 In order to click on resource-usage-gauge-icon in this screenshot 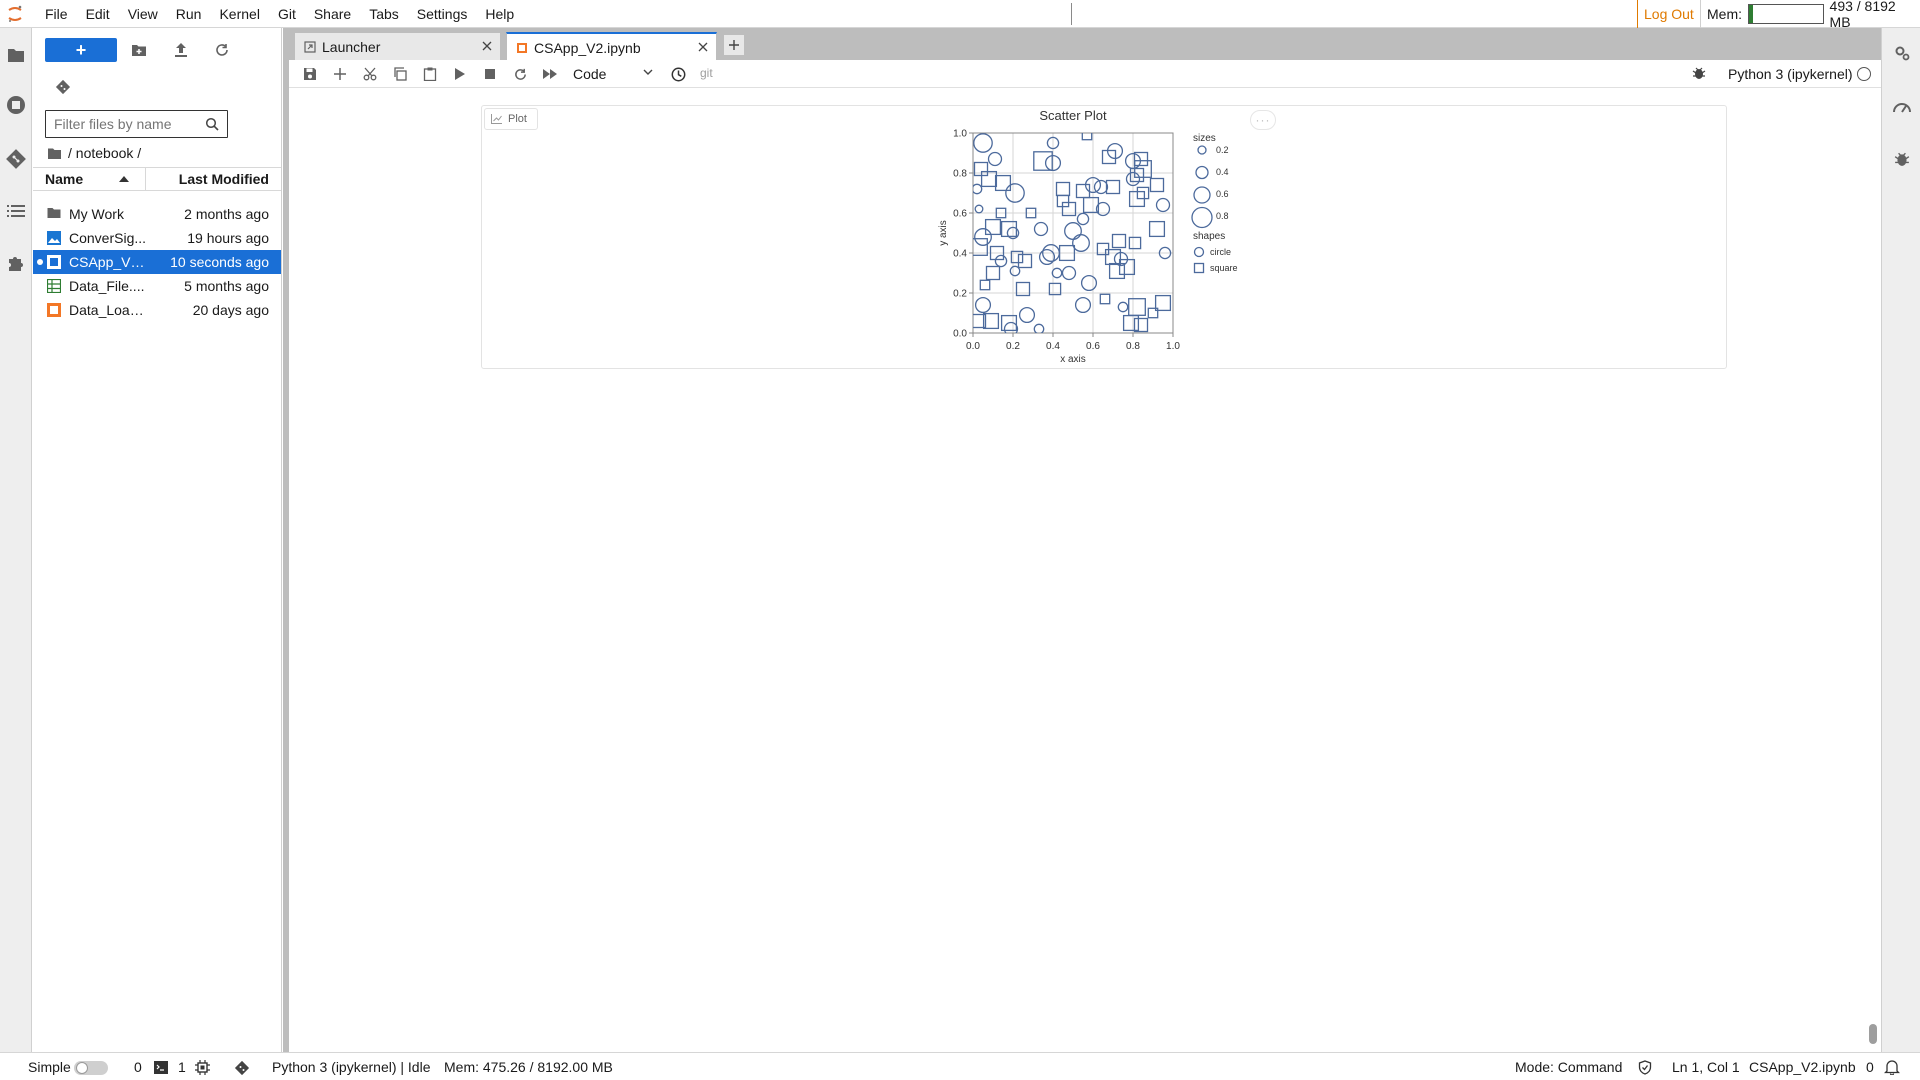, I will do `click(1902, 107)`.